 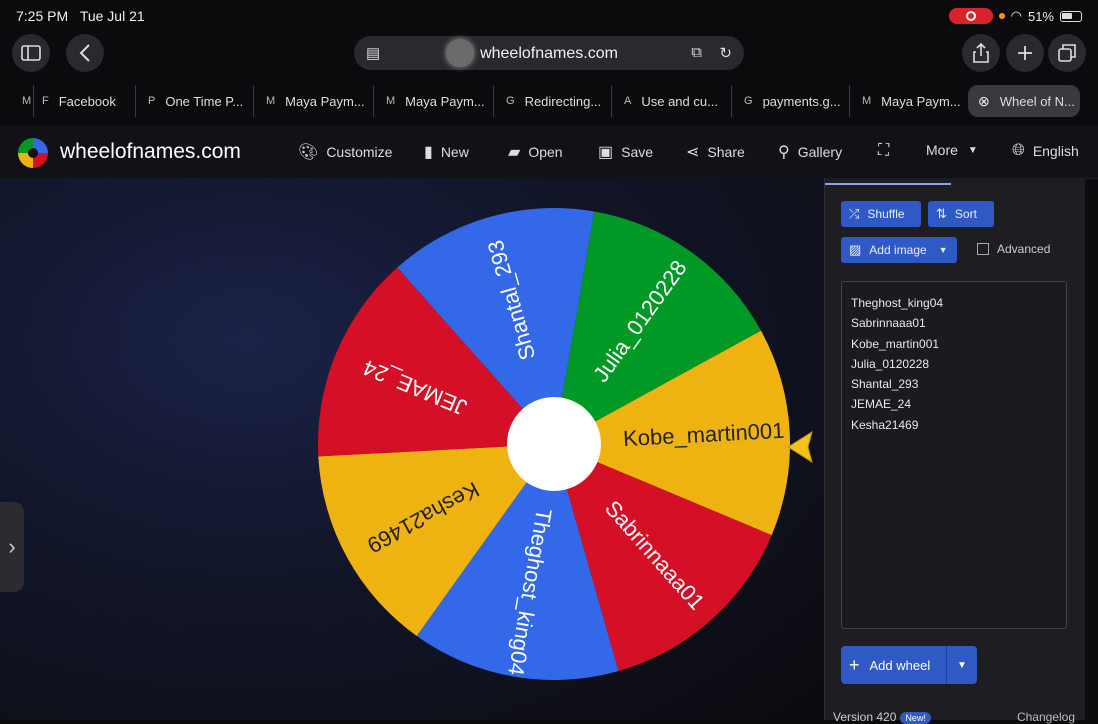 I want to click on entry-line: Sabrinnaaa01, so click(x=888, y=323).